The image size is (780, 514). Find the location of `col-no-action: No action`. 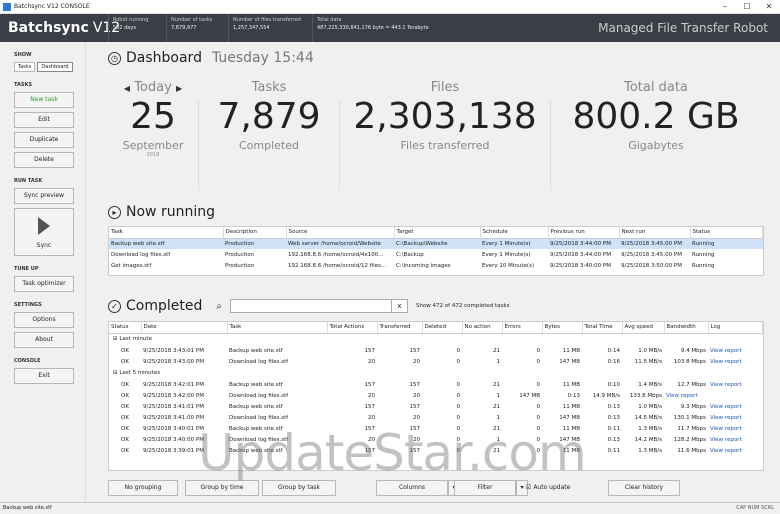

col-no-action: No action is located at coordinates (482, 328).